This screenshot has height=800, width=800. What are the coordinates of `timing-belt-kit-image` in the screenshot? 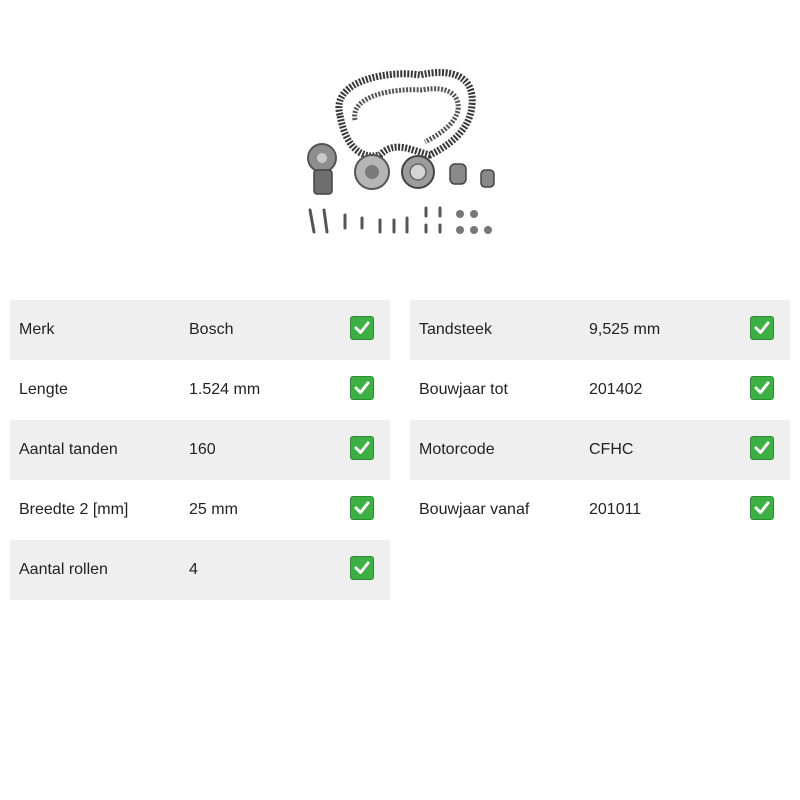 It's located at (401, 151).